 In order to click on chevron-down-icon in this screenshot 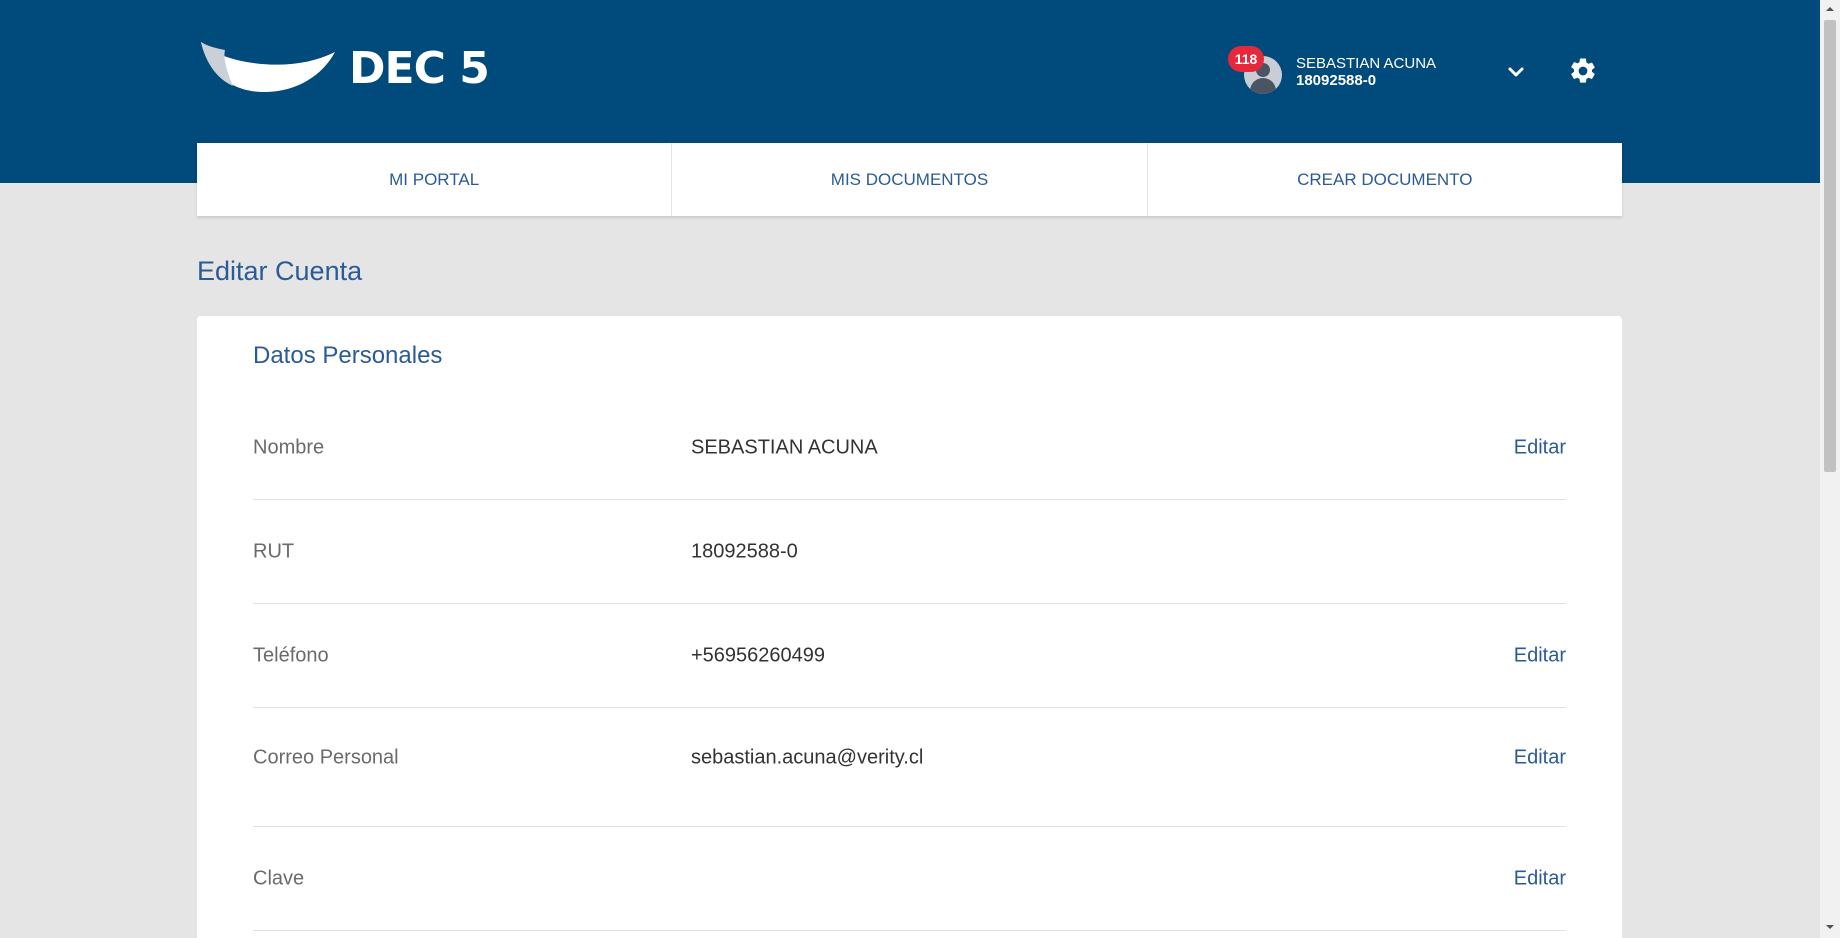, I will do `click(1516, 72)`.